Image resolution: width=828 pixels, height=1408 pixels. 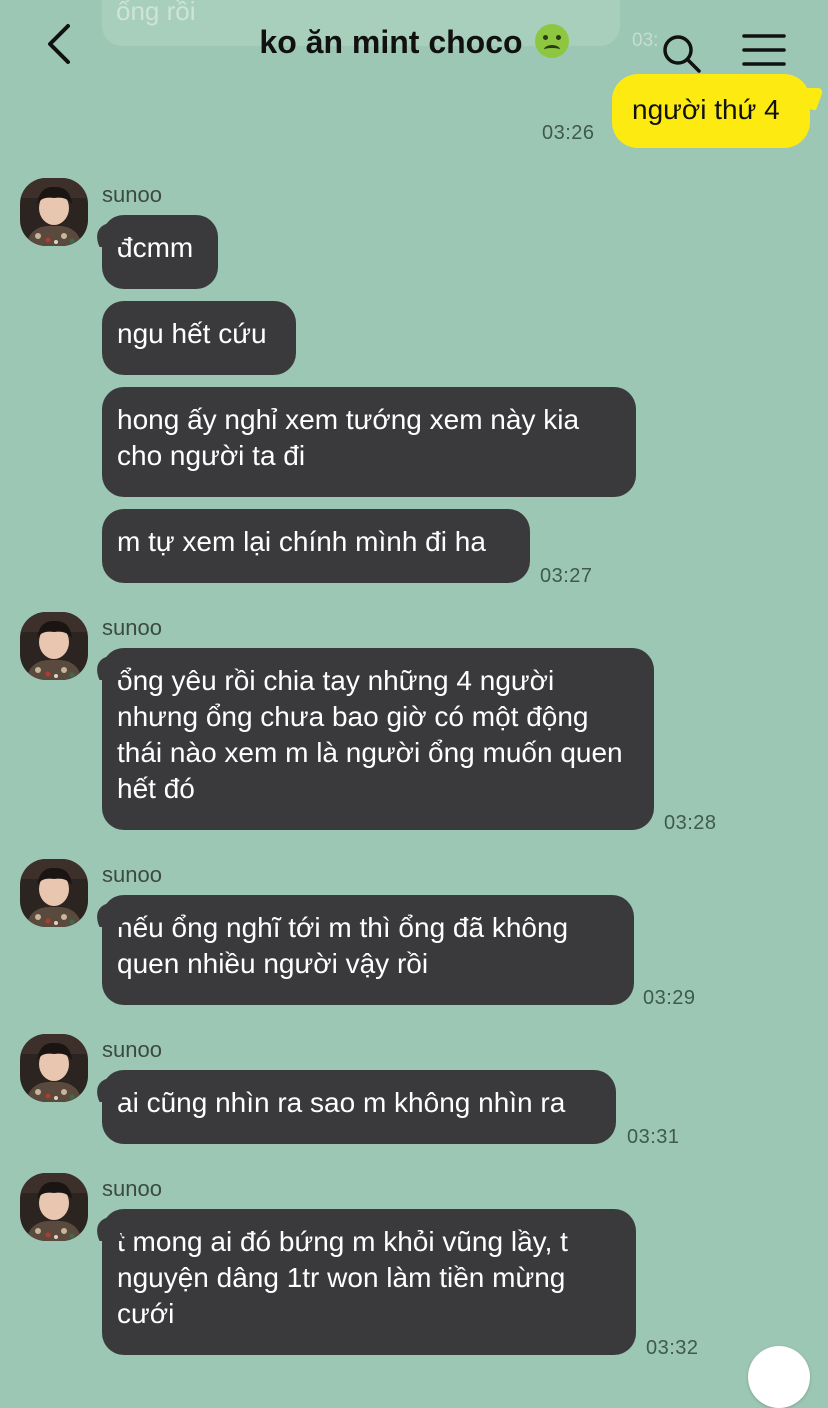 What do you see at coordinates (566, 576) in the screenshot?
I see `message-time: 03:27` at bounding box center [566, 576].